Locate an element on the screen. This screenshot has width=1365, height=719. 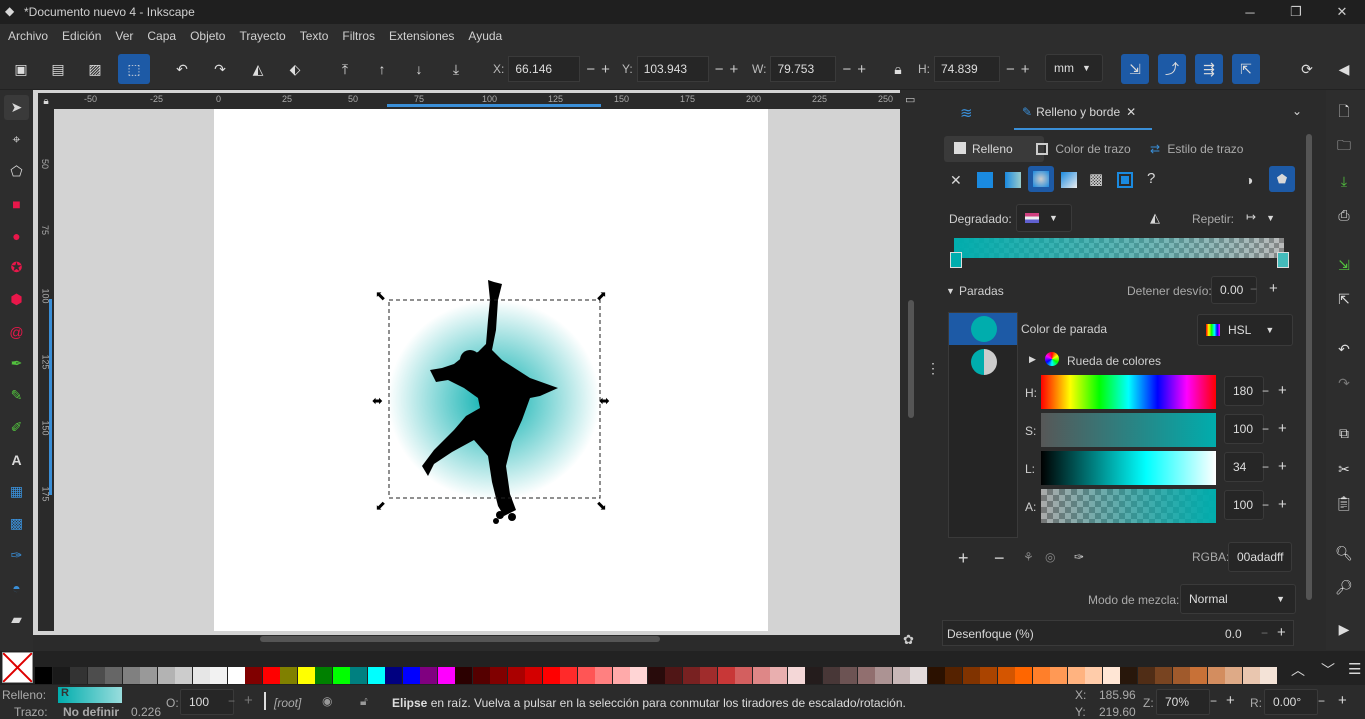
blur-plus-icon: + is located at coordinates (1281, 632).